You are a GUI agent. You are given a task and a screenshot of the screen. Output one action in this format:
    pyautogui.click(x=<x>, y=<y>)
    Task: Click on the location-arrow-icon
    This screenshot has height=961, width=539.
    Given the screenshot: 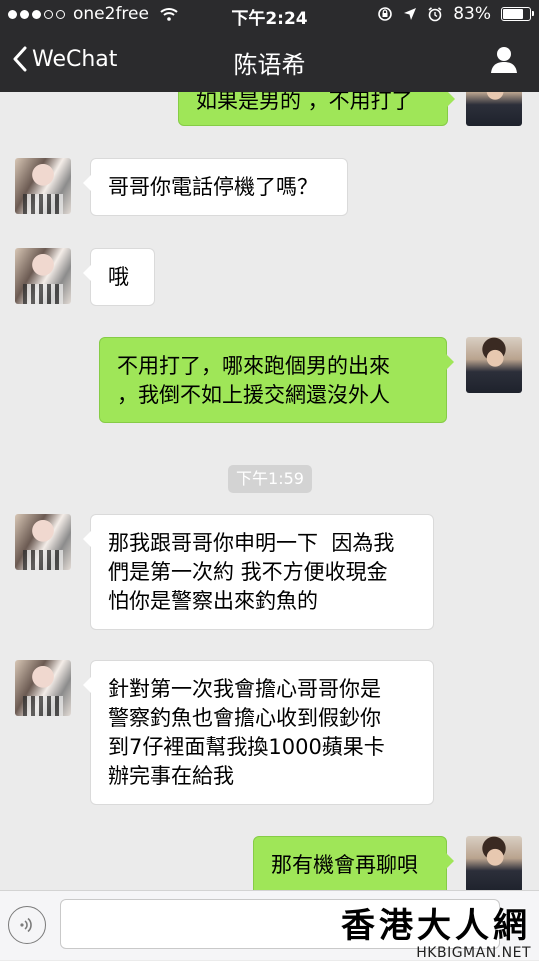 What is the action you would take?
    pyautogui.click(x=410, y=14)
    